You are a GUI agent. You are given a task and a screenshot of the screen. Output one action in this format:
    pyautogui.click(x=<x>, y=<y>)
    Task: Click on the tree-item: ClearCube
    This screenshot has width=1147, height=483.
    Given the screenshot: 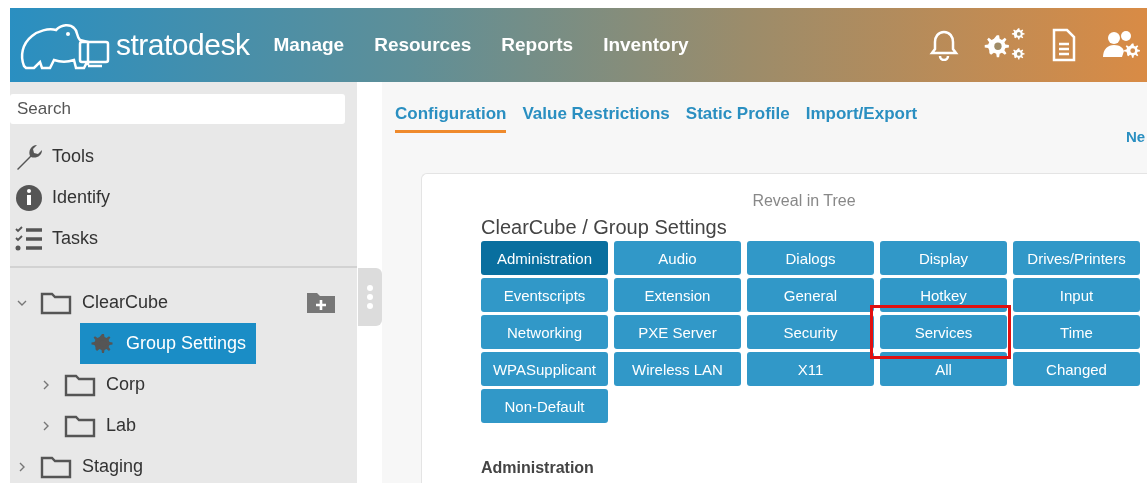 What is the action you would take?
    pyautogui.click(x=125, y=302)
    